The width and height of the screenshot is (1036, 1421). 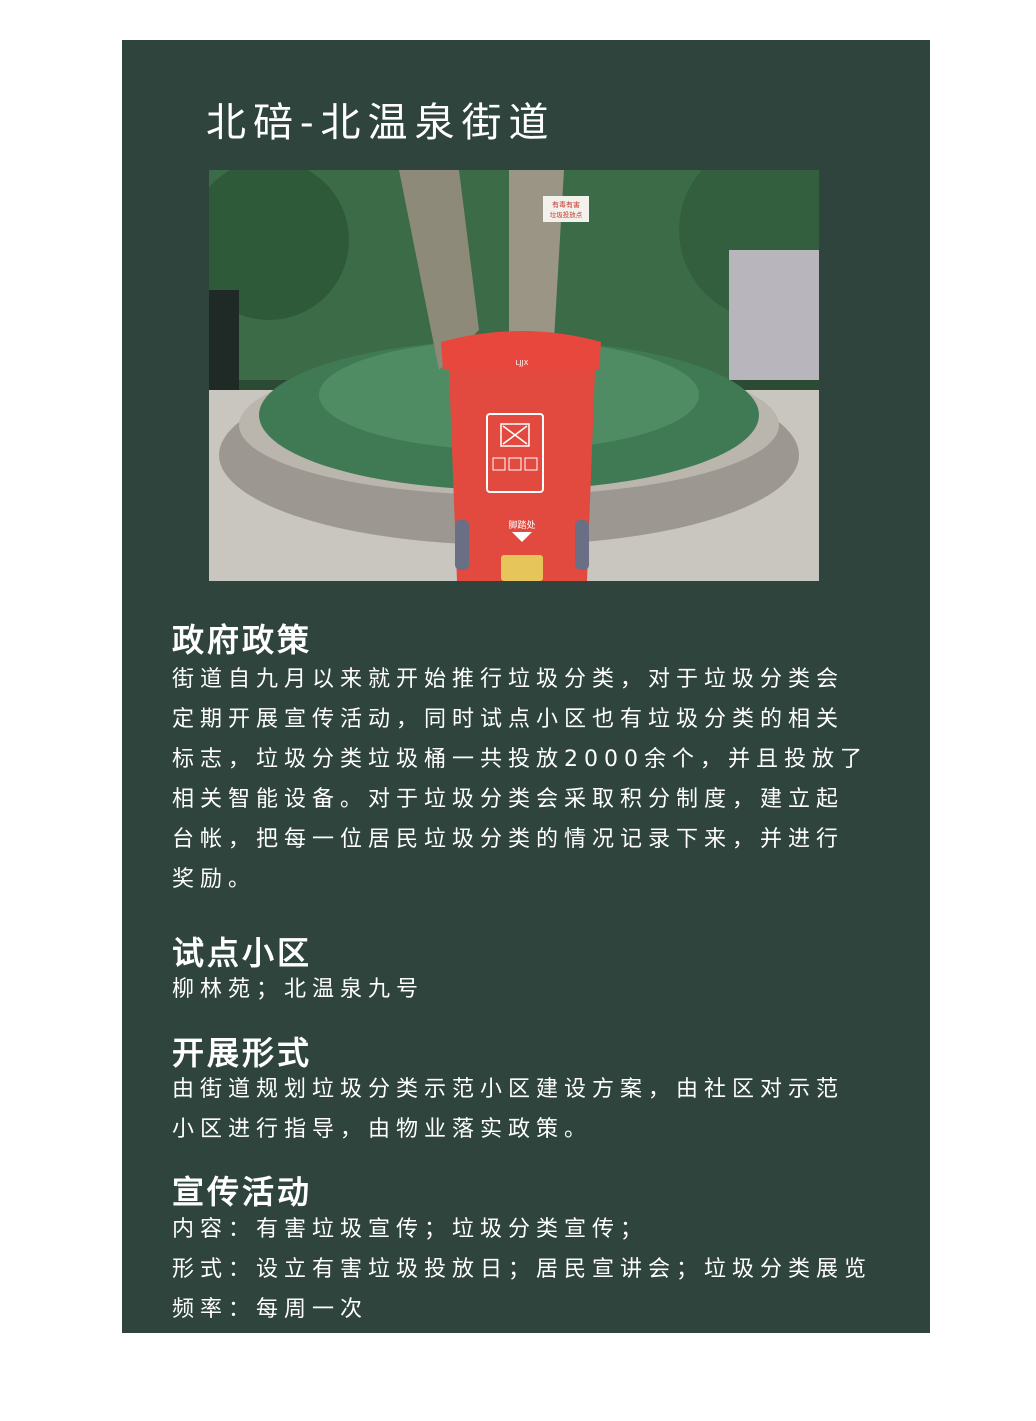 What do you see at coordinates (224, 345) in the screenshot?
I see `dark-doorway` at bounding box center [224, 345].